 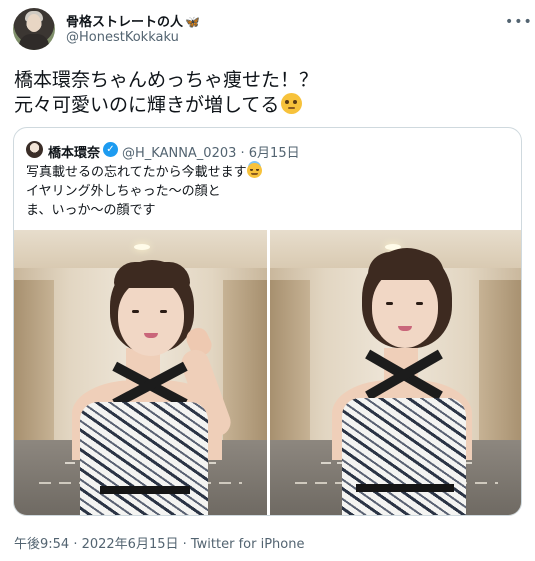 I want to click on quoted-author-name: 橋本環奈, so click(x=74, y=153).